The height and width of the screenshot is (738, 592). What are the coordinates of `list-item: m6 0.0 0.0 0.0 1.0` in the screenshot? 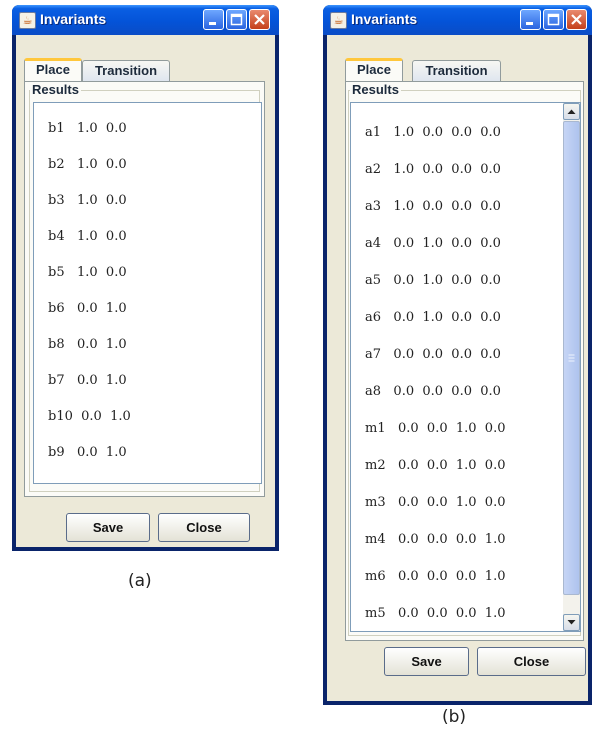 It's located at (435, 576).